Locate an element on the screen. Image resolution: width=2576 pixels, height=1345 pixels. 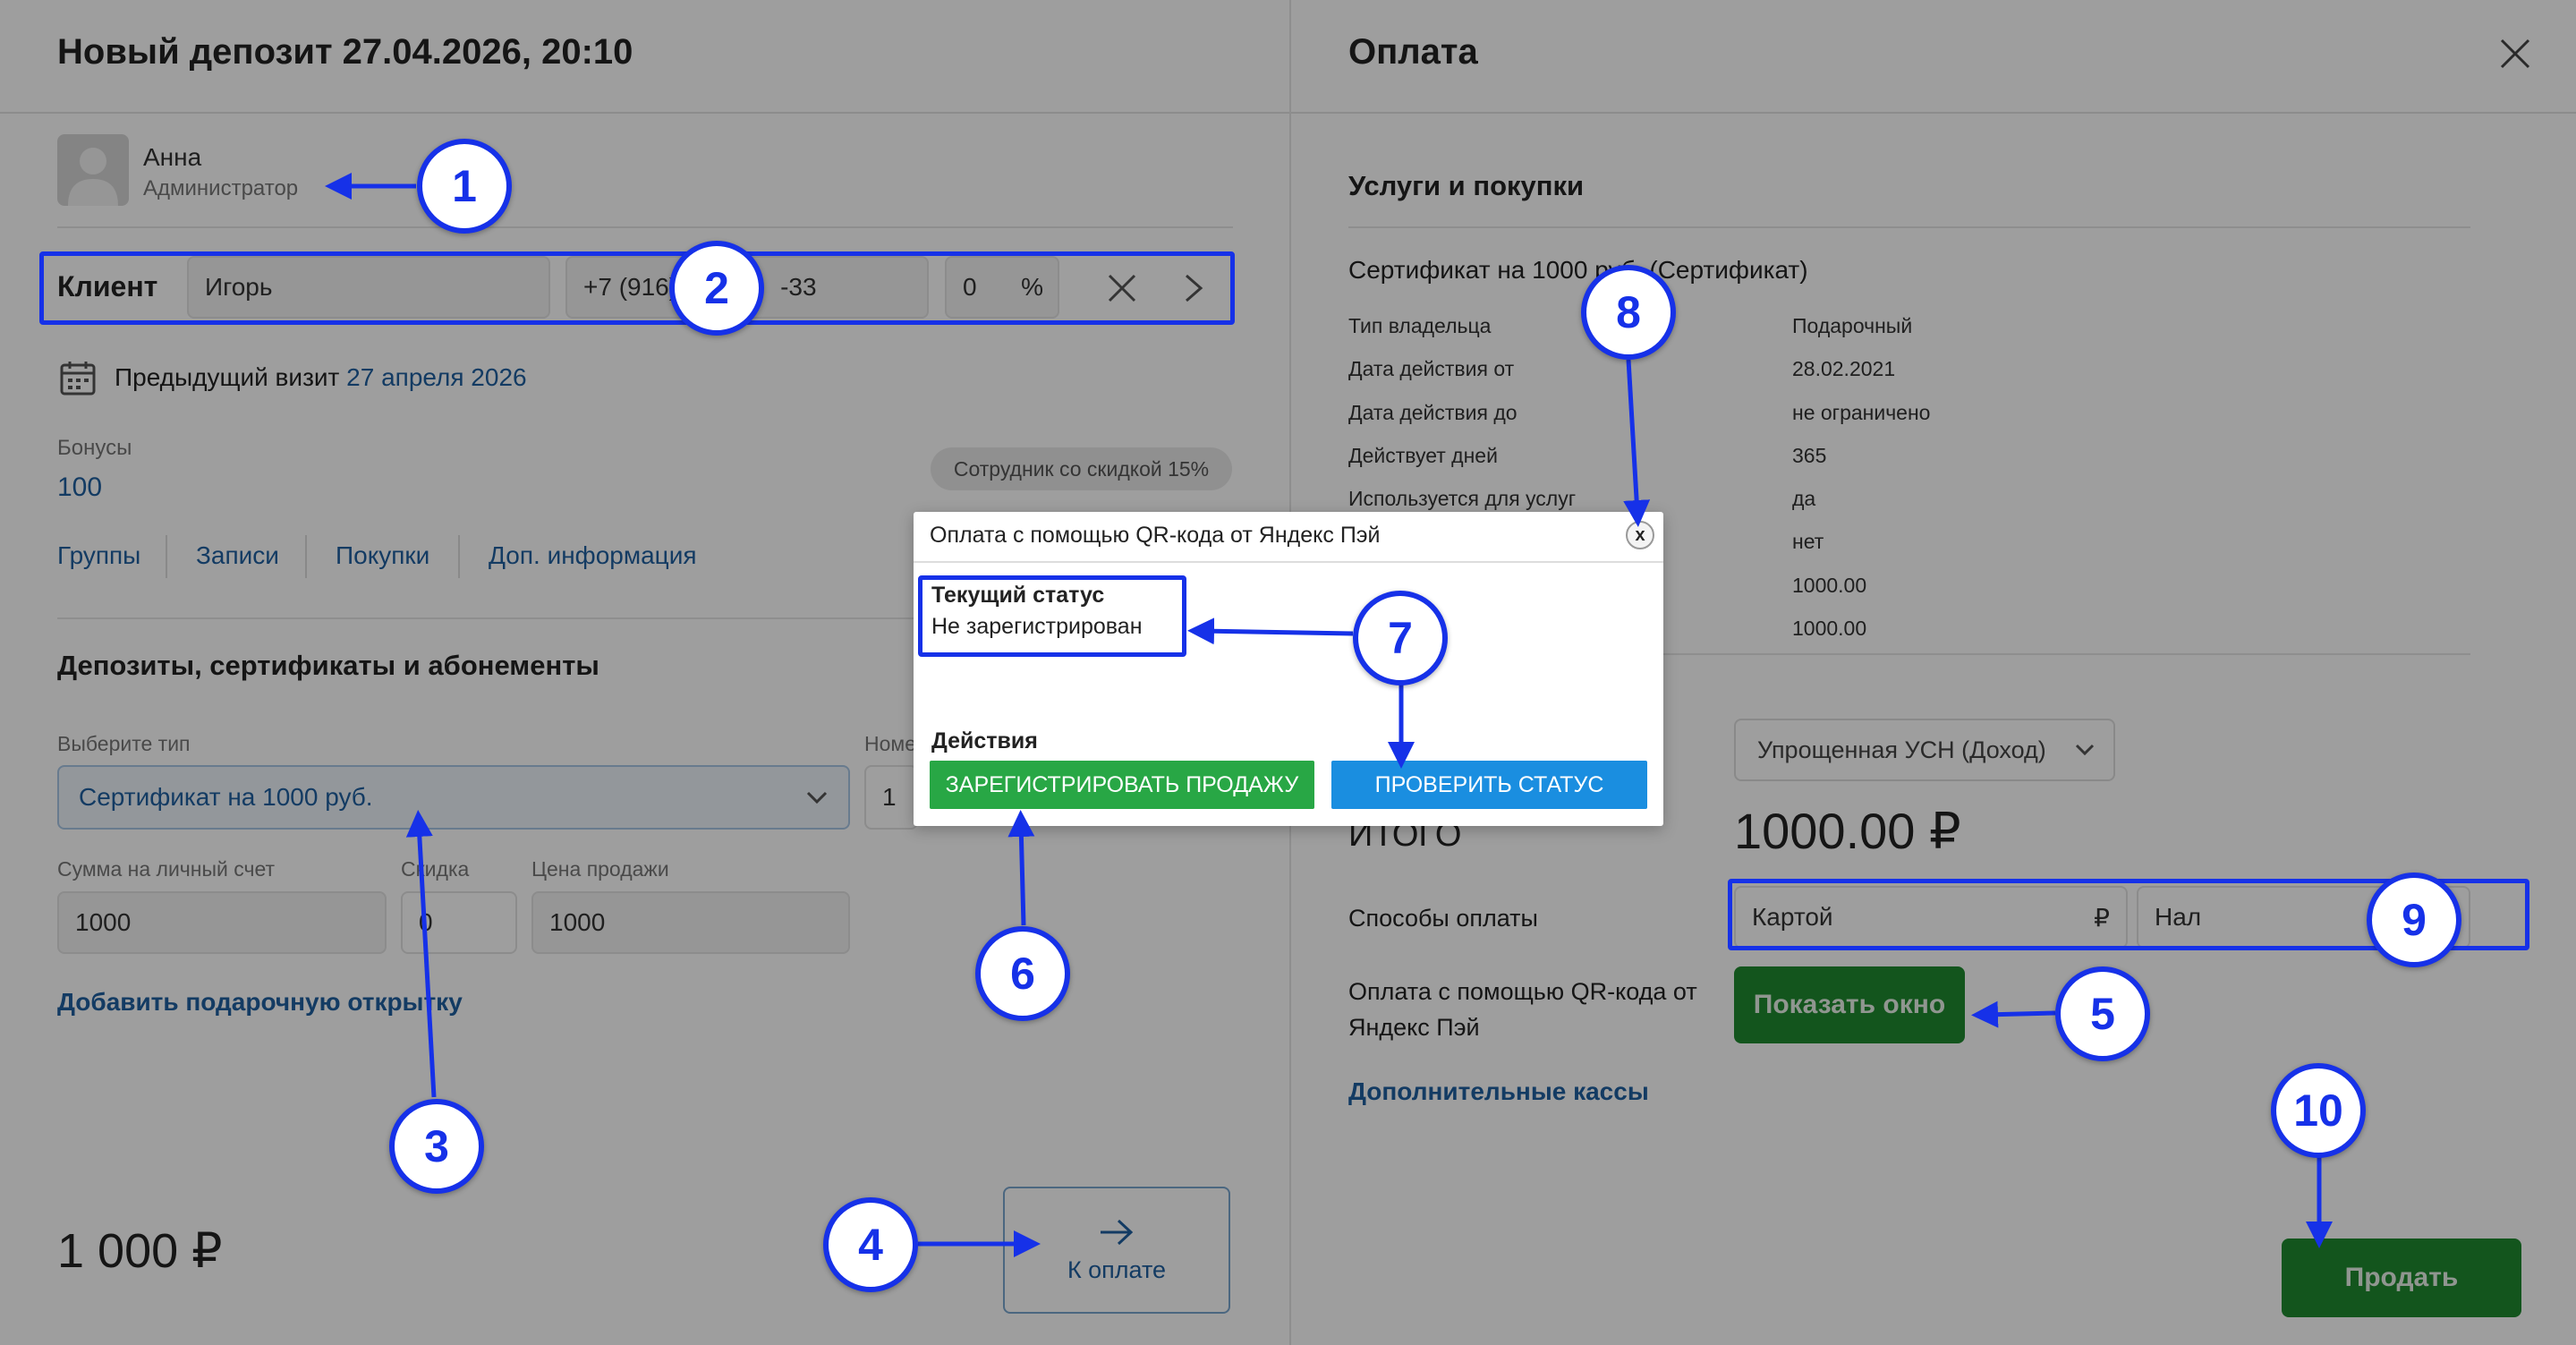
callout-8: 8 is located at coordinates (1628, 312).